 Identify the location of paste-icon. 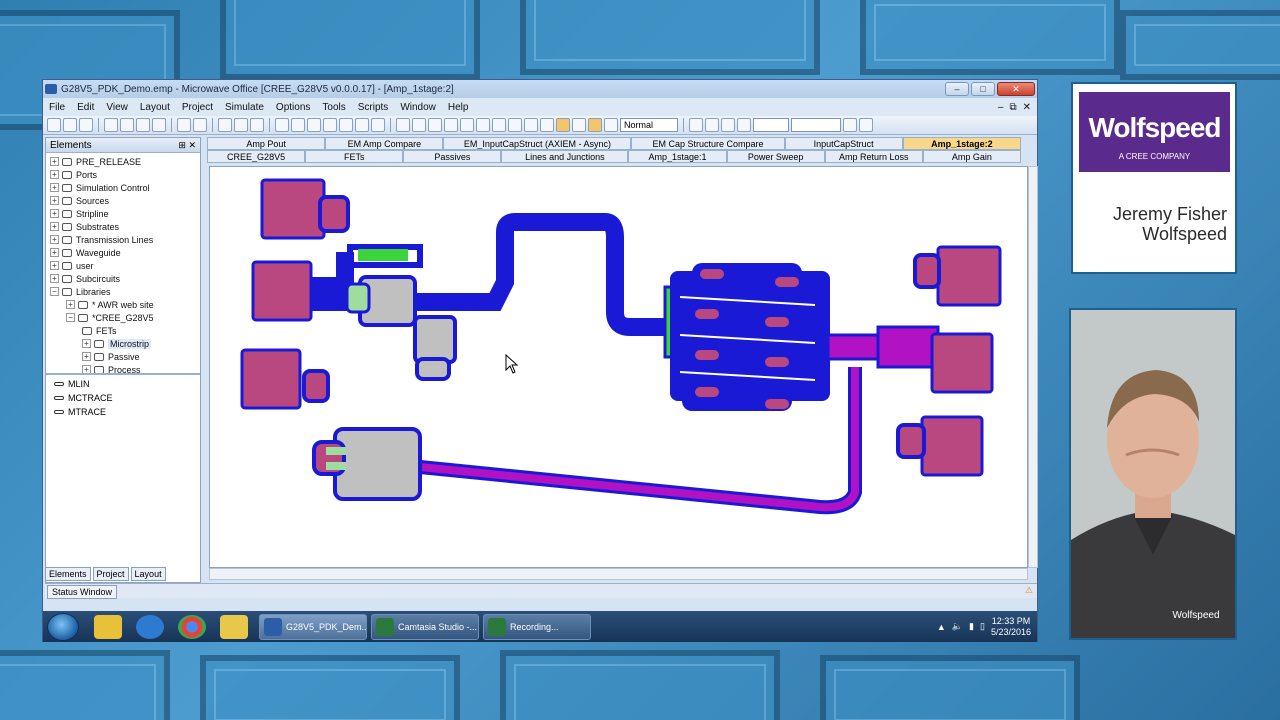
(143, 125).